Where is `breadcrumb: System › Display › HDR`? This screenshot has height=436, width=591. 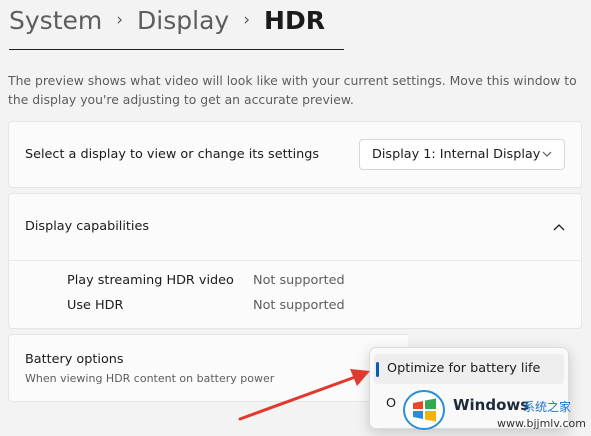
breadcrumb: System › Display › HDR is located at coordinates (167, 20).